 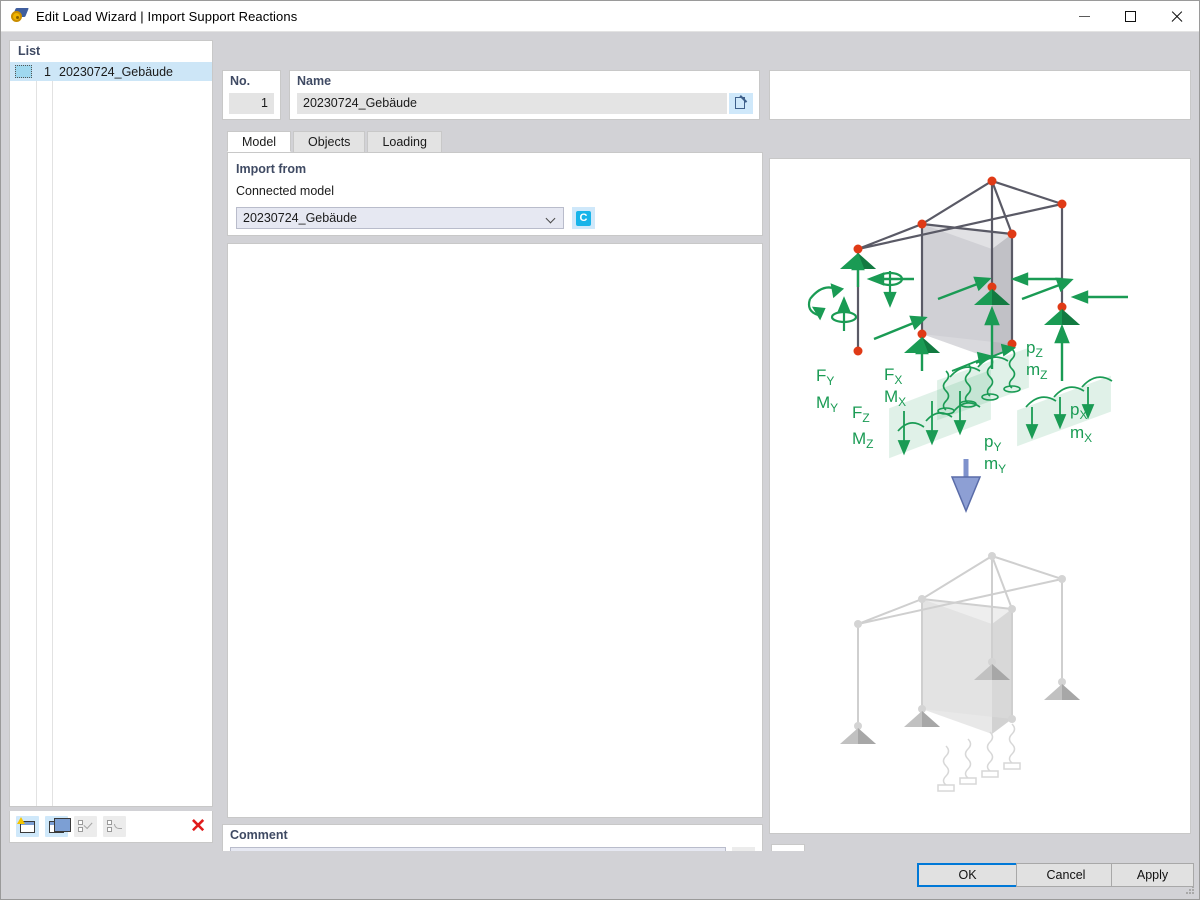 What do you see at coordinates (116, 71) in the screenshot?
I see `row-name: 20230724_Gebäude` at bounding box center [116, 71].